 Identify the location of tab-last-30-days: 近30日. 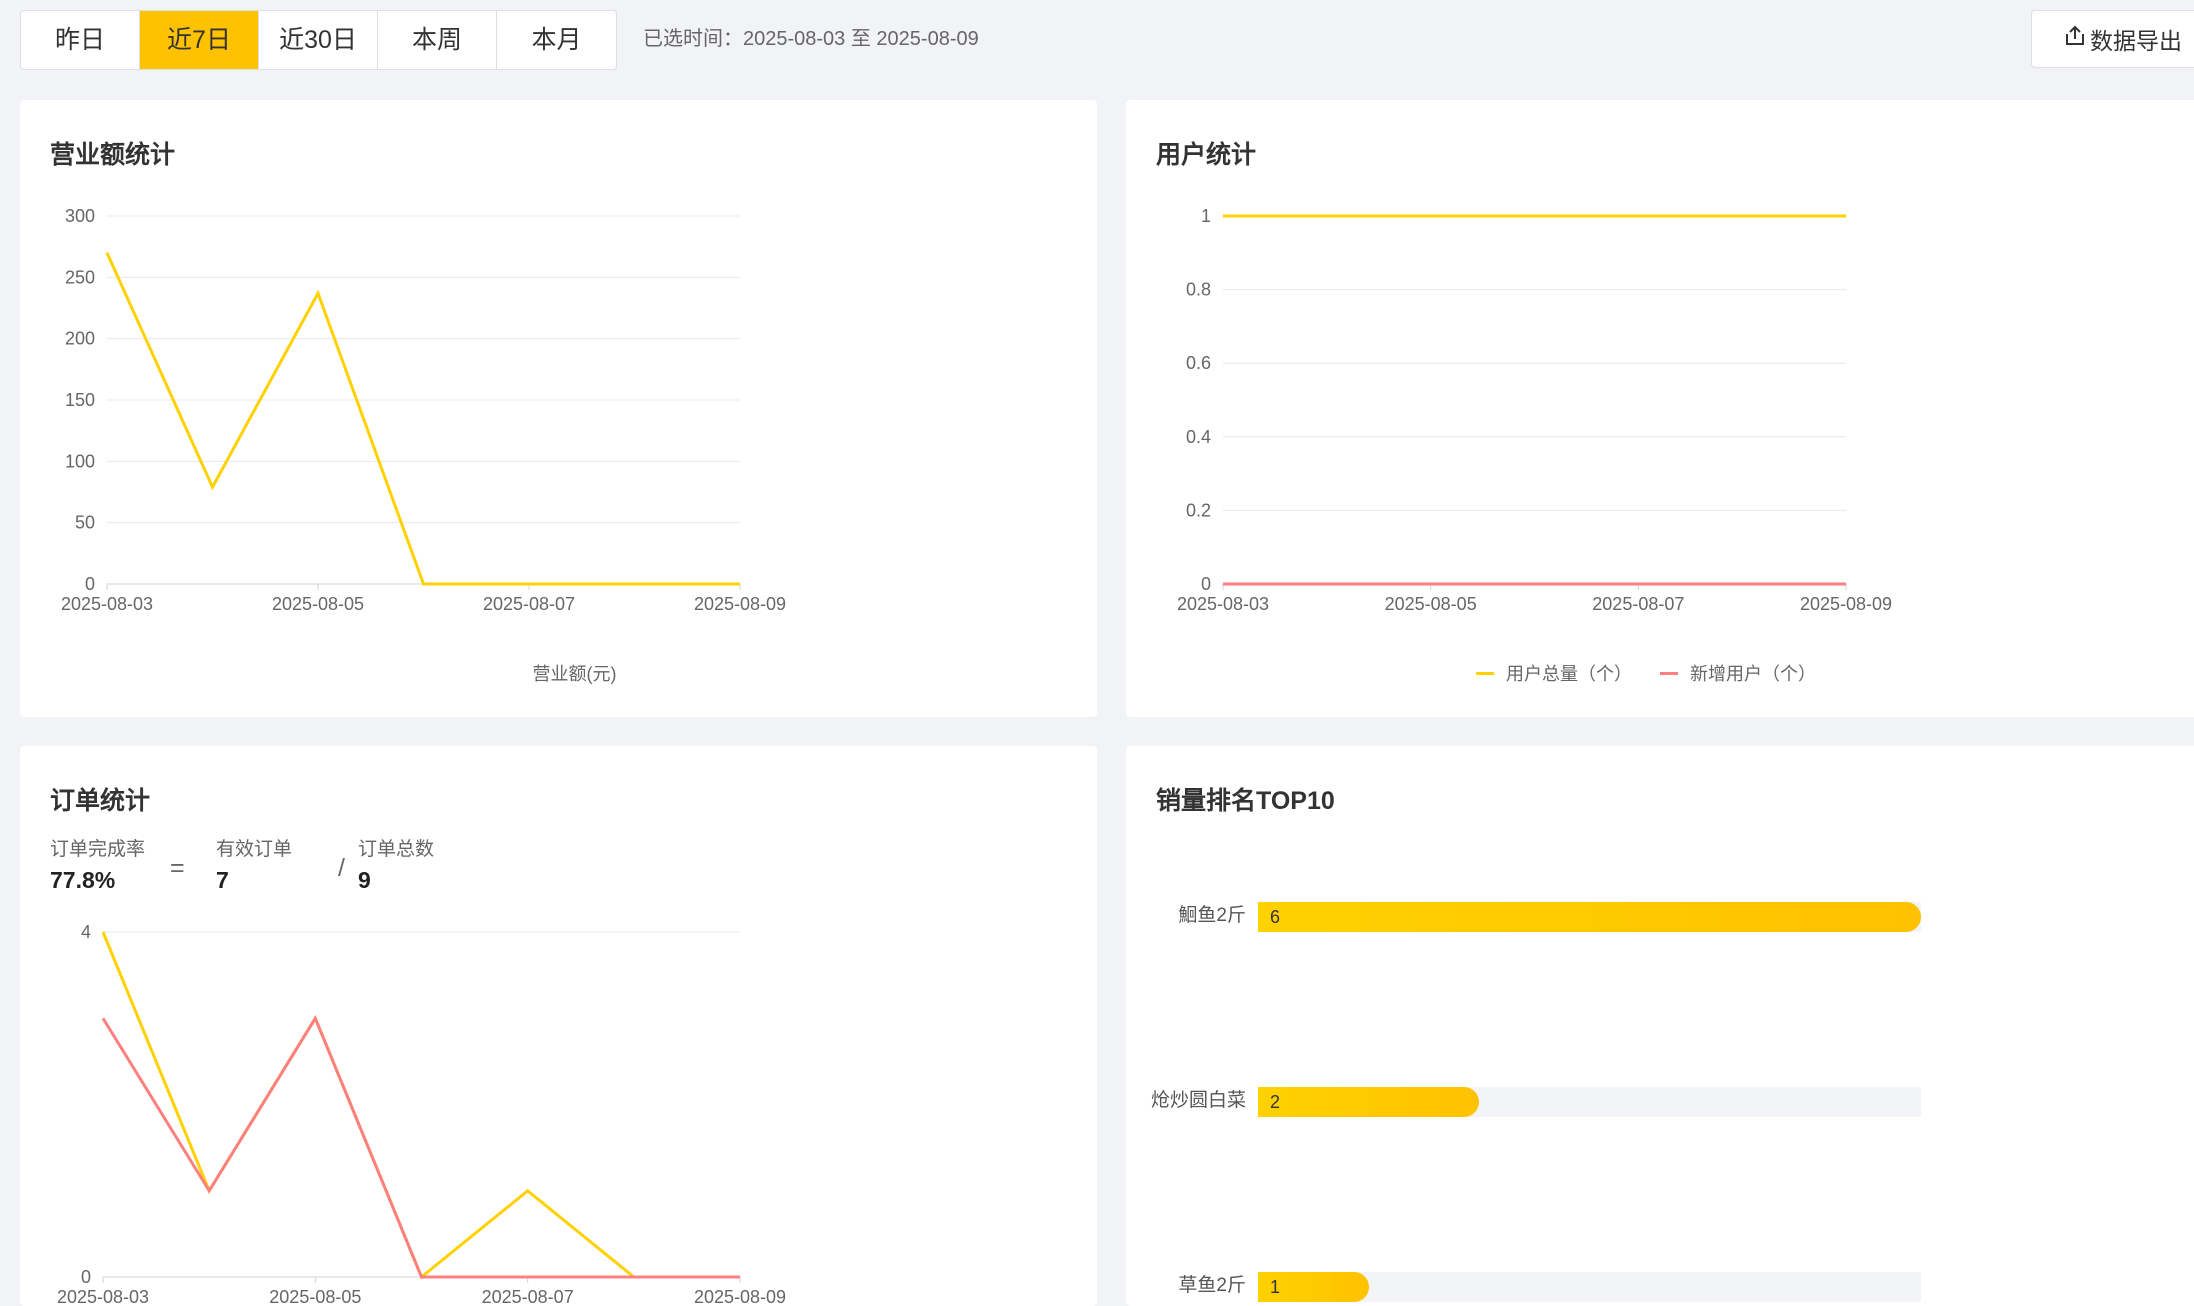
(318, 40).